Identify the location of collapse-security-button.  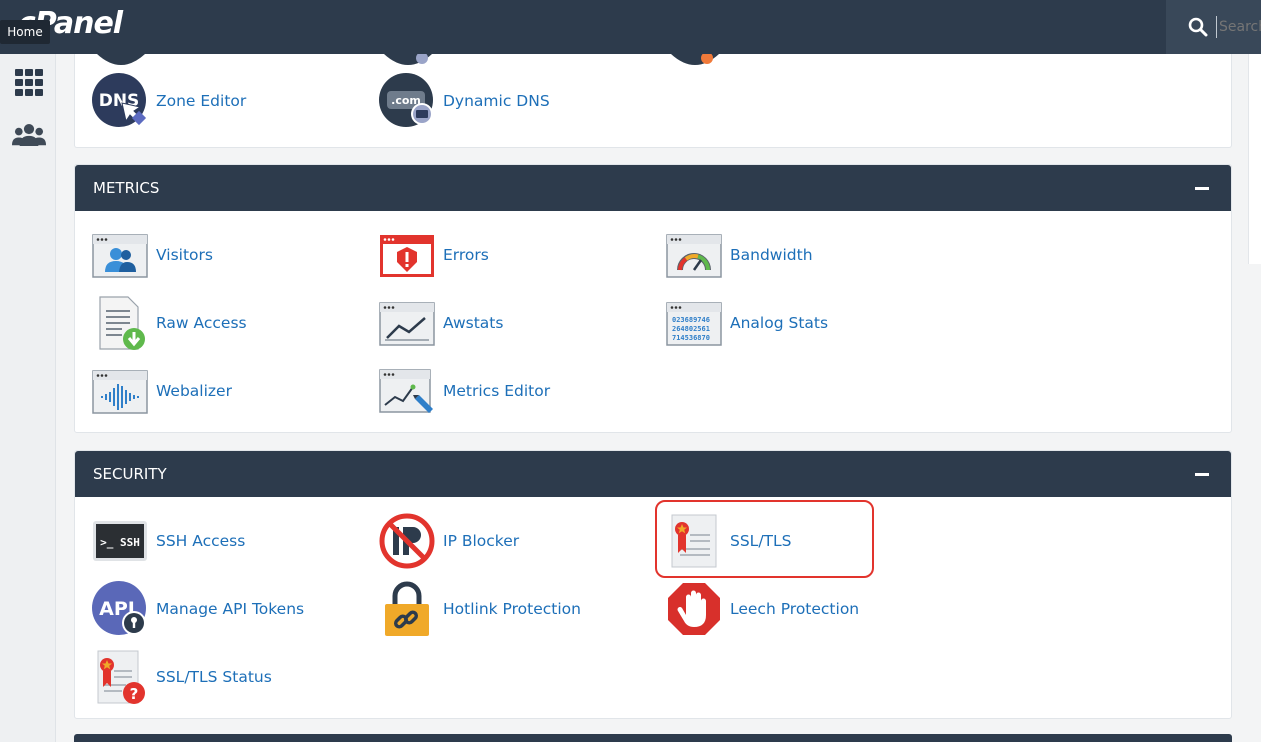
(1202, 474).